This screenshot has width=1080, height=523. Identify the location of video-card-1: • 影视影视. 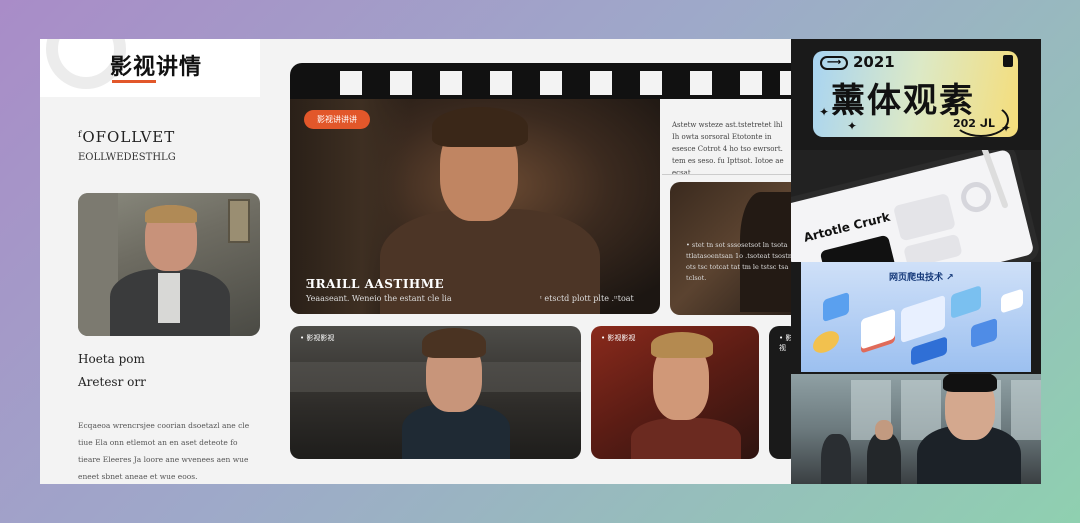
(435, 392).